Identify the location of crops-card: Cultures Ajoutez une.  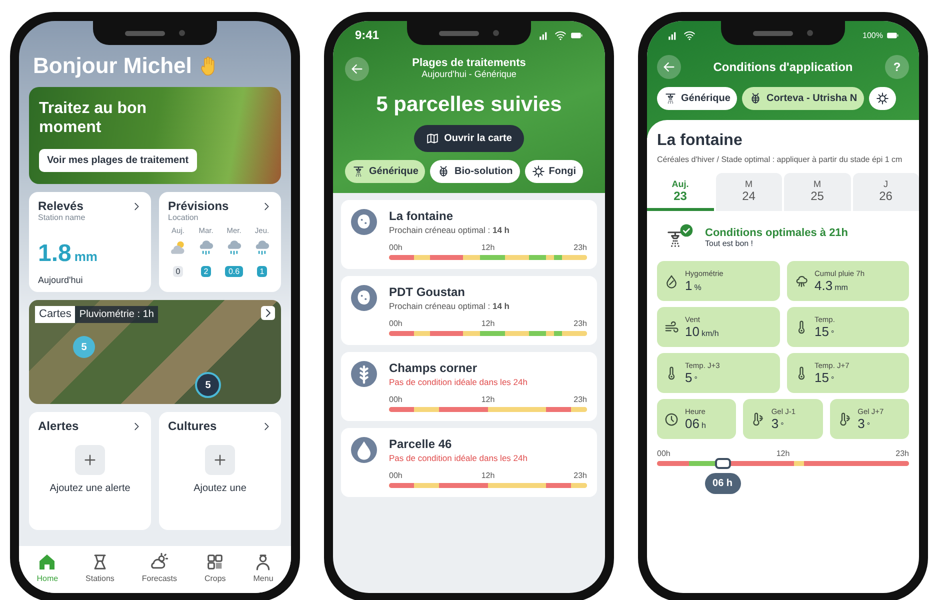
(220, 471).